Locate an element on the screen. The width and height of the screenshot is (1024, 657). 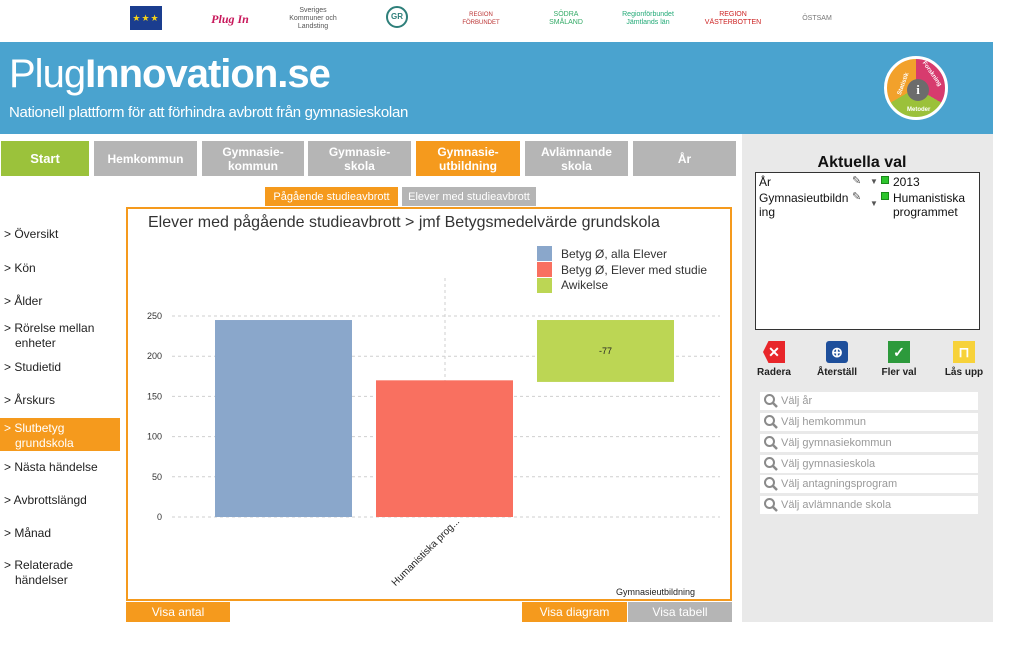
badge-label-bottom: Metoder is located at coordinates (919, 110).